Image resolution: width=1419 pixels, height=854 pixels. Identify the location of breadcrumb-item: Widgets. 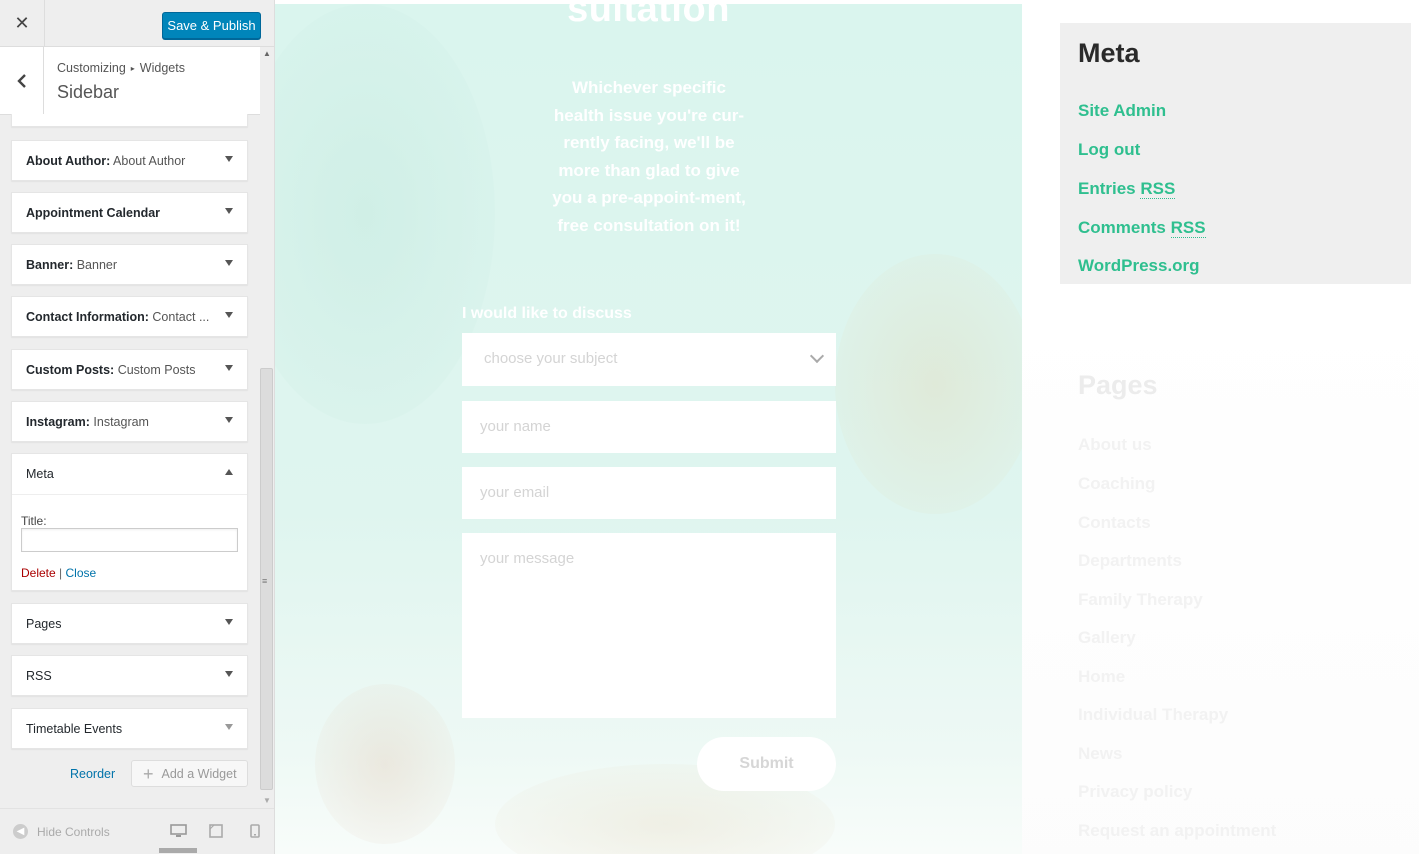
(162, 68).